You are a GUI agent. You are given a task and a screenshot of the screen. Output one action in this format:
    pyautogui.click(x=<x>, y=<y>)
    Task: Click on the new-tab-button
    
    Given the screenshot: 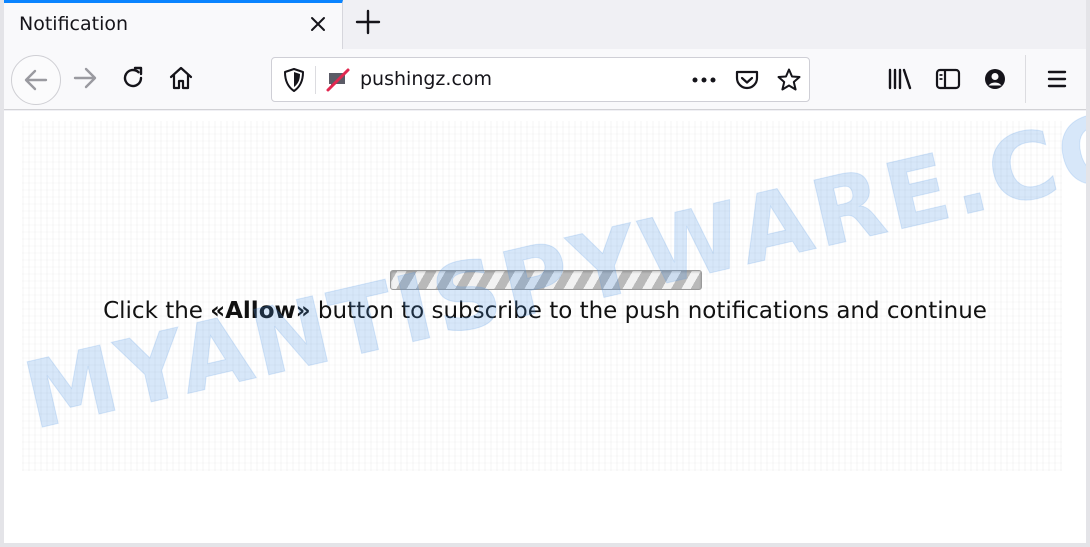 What is the action you would take?
    pyautogui.click(x=368, y=22)
    